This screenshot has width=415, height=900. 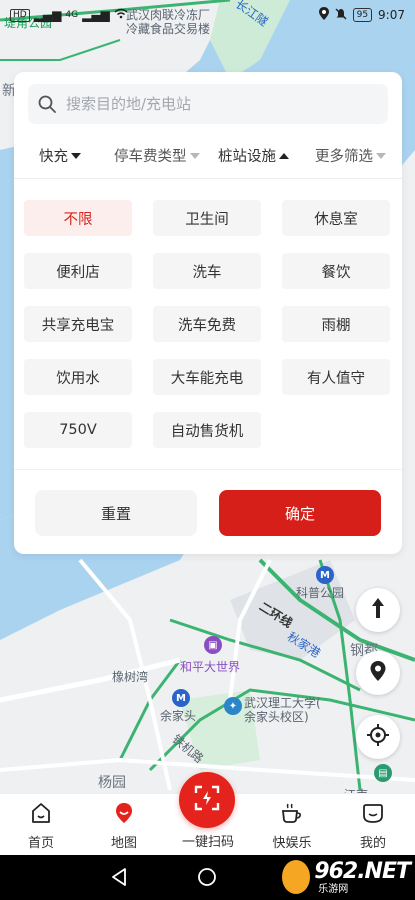 What do you see at coordinates (373, 815) in the screenshot?
I see `profile-icon` at bounding box center [373, 815].